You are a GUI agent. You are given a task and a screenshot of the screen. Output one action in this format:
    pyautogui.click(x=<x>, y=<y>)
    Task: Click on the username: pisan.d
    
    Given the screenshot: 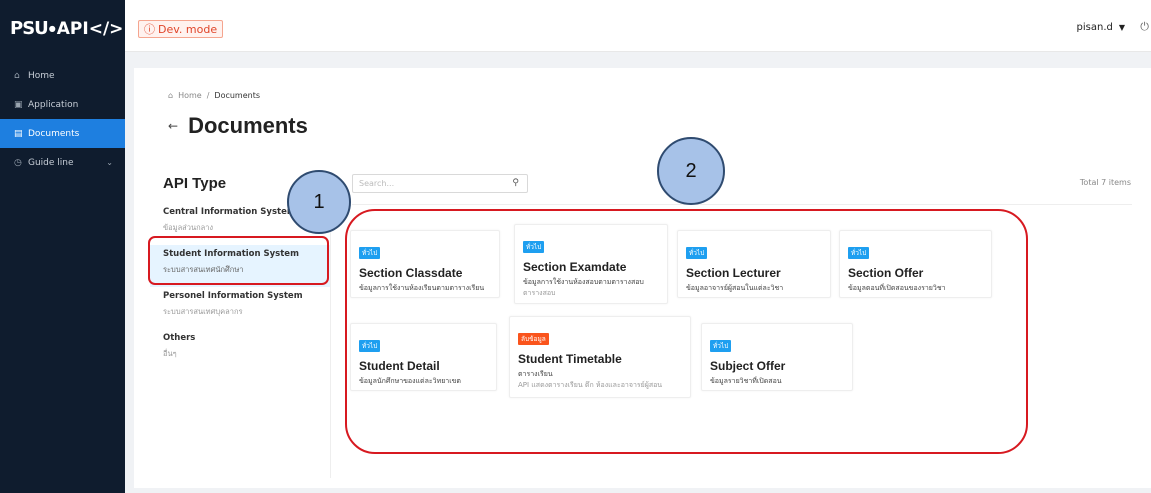 What is the action you would take?
    pyautogui.click(x=1094, y=27)
    